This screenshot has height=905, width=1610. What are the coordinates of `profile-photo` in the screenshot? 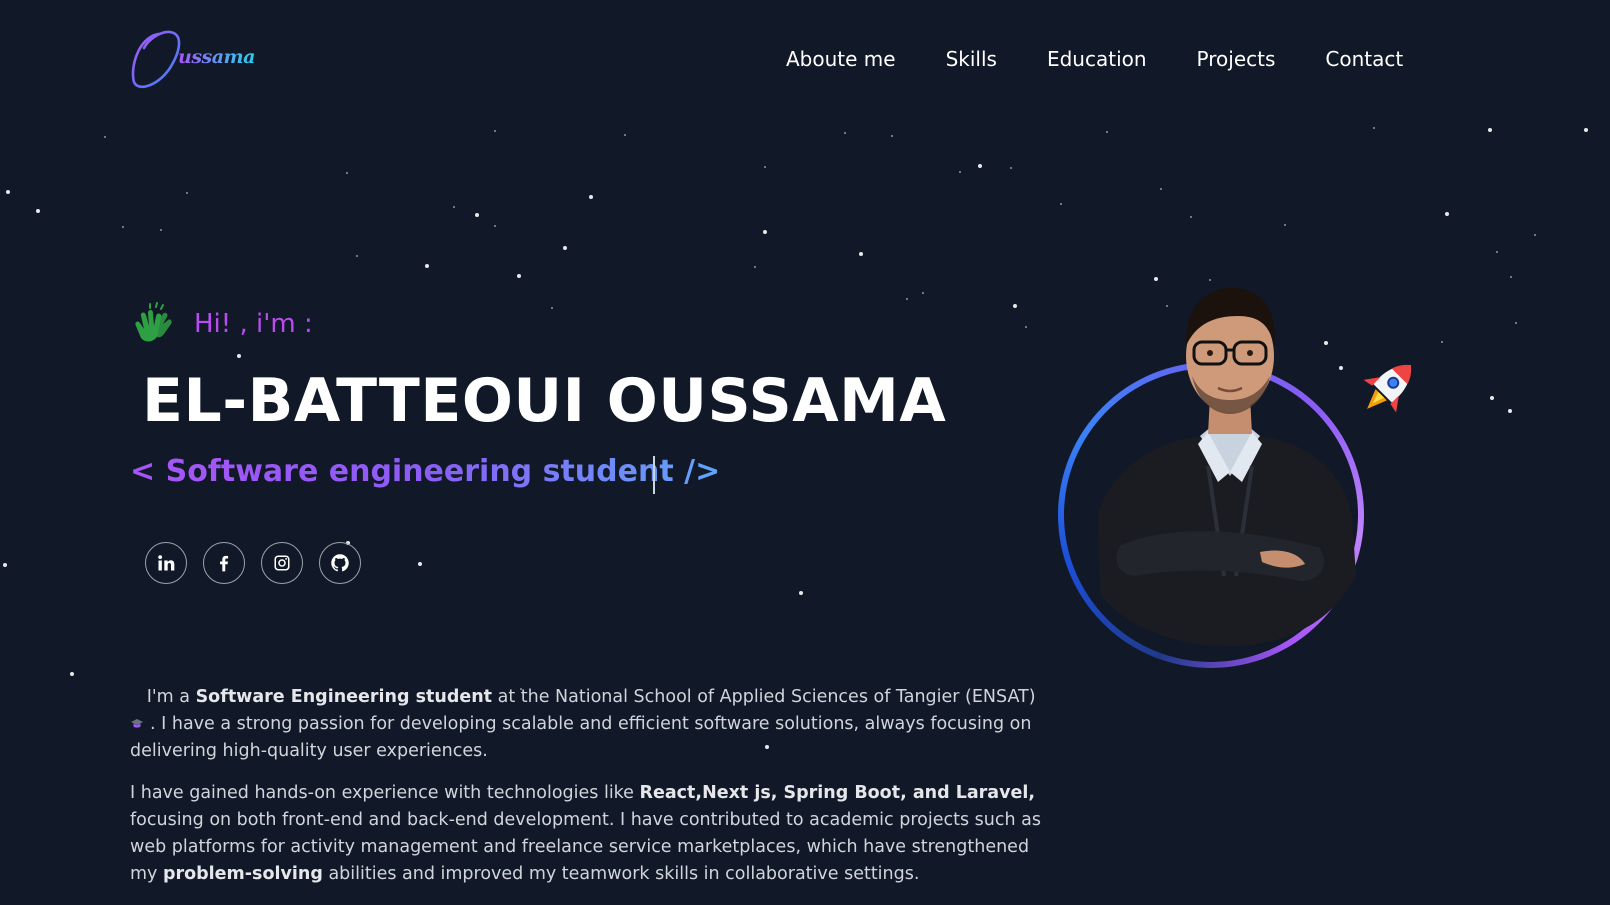 It's located at (1230, 466).